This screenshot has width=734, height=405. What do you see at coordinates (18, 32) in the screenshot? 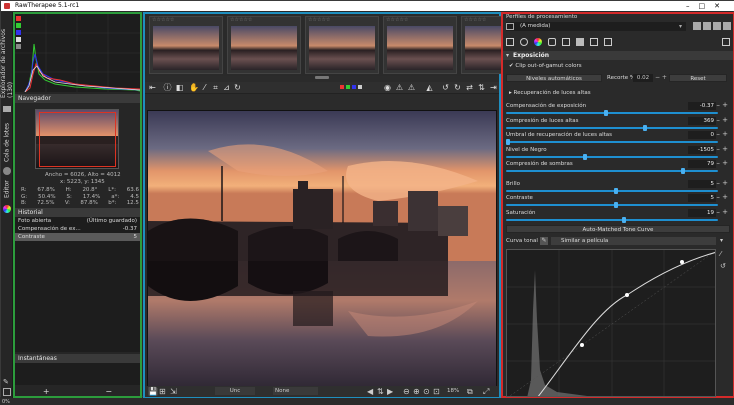
I see `blue-toggle-icon` at bounding box center [18, 32].